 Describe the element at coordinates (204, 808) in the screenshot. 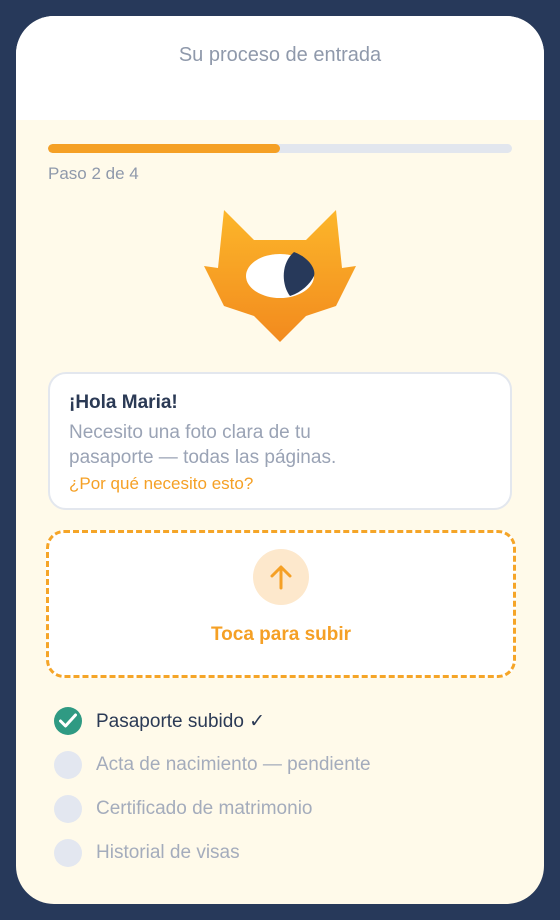

I see `checklist-label: Certificado de matrimonio` at that location.